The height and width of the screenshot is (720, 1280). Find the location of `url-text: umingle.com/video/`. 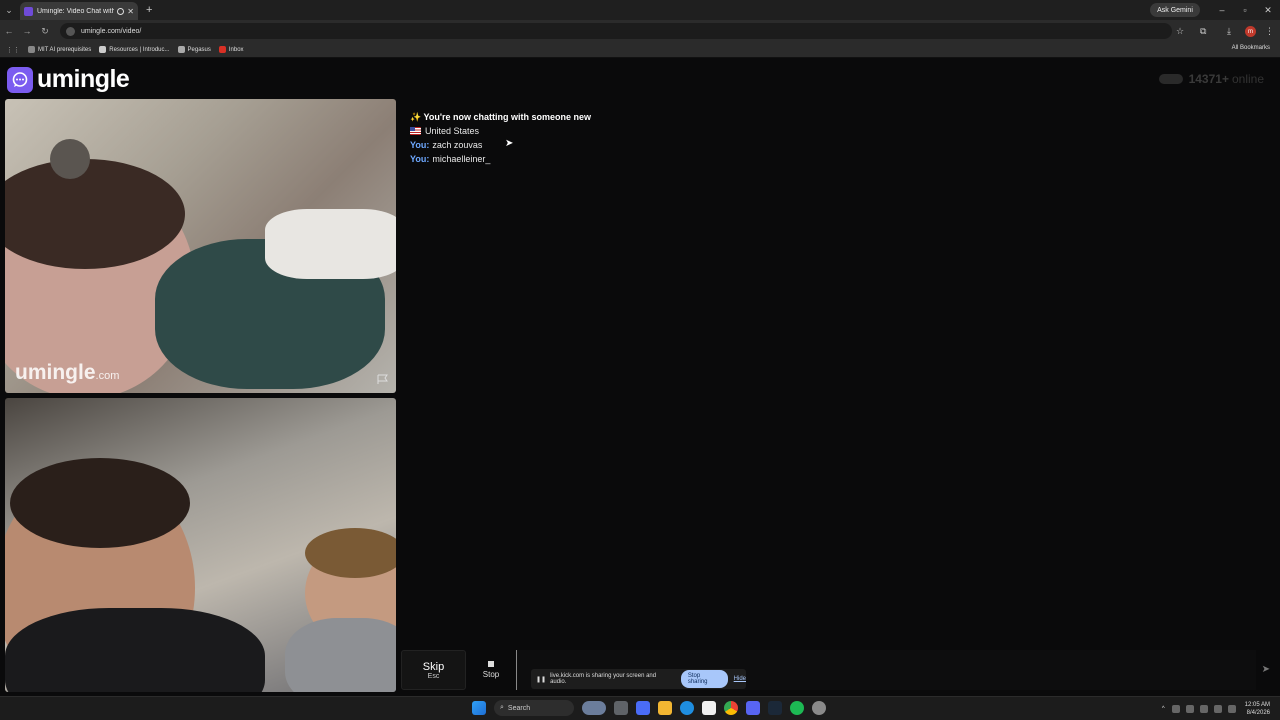

url-text: umingle.com/video/ is located at coordinates (111, 31).